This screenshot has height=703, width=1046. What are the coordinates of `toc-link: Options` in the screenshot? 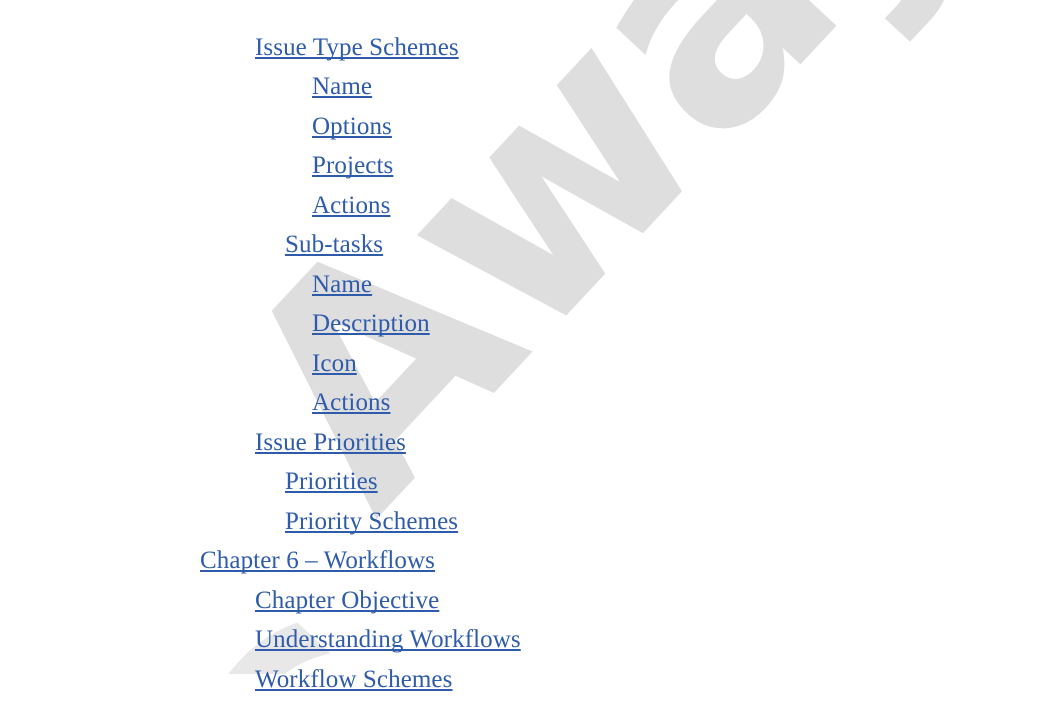 It's located at (352, 126).